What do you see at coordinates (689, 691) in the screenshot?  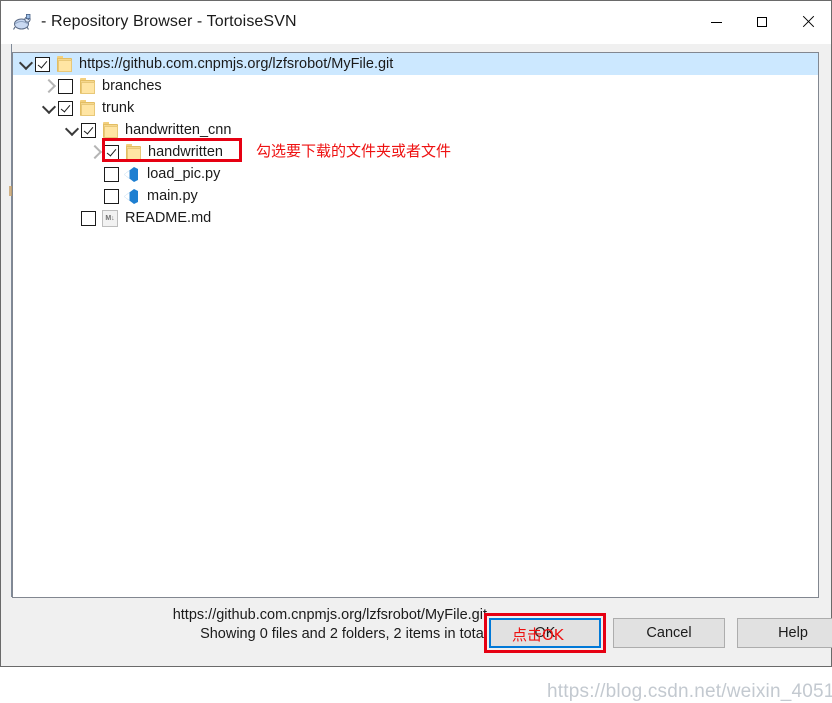 I see `watermark-text: https://blog.csdn.net/weixin_40511249` at bounding box center [689, 691].